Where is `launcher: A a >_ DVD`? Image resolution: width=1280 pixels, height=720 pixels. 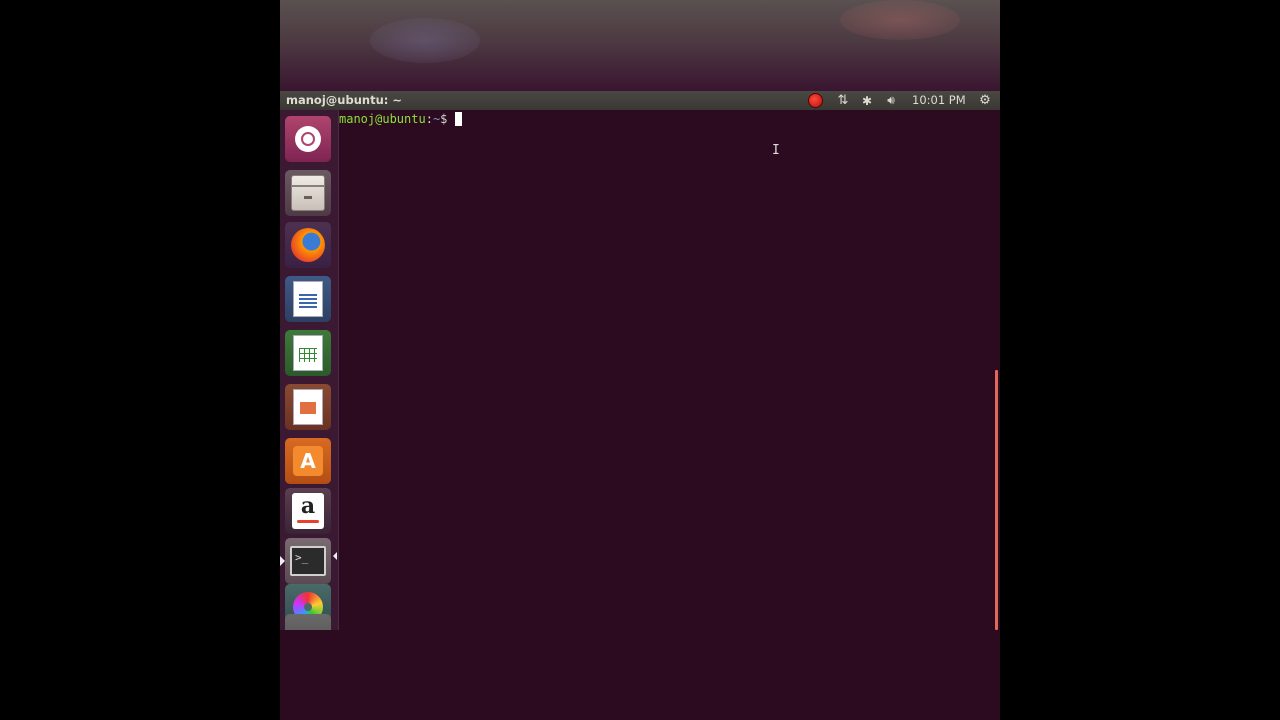
launcher: A a >_ DVD is located at coordinates (309, 370).